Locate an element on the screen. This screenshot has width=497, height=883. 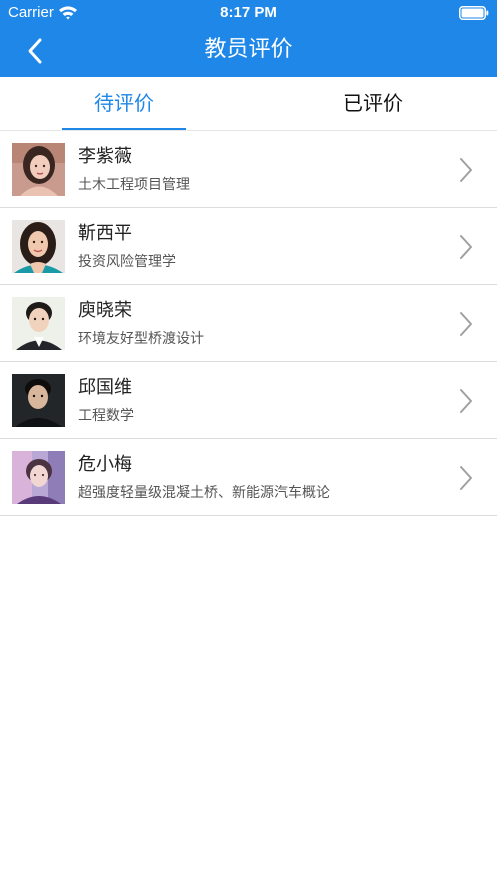
tab-bar: 待评价 已评价 is located at coordinates (248, 104).